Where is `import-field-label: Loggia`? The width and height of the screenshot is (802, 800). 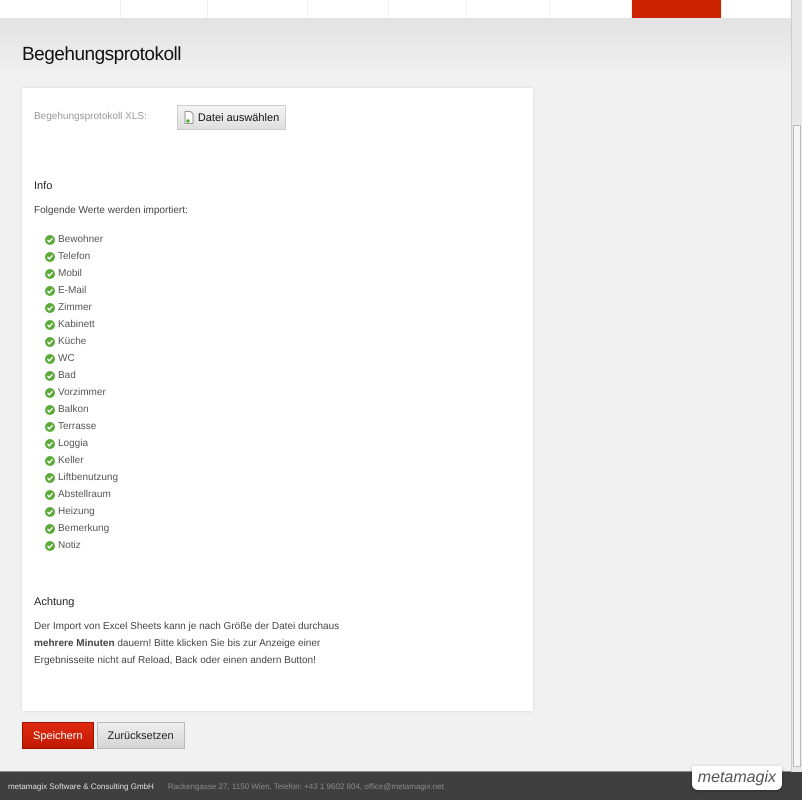
import-field-label: Loggia is located at coordinates (73, 443).